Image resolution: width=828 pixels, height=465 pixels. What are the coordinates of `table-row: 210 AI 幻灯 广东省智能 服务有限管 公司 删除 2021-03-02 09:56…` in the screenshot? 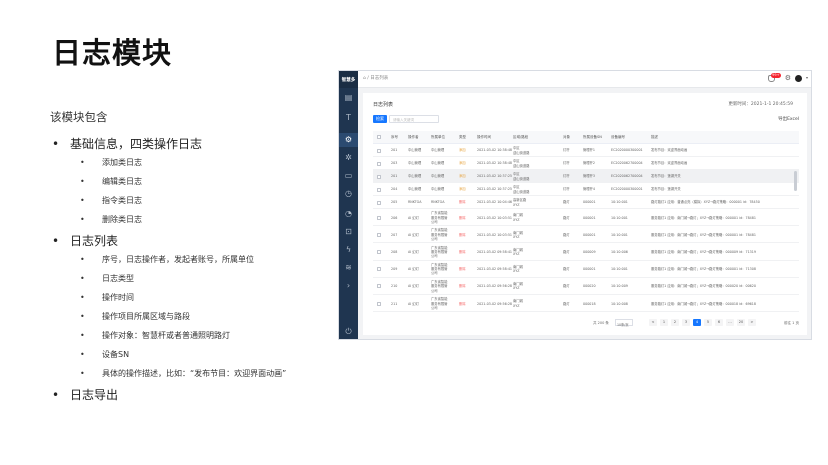 It's located at (586, 286).